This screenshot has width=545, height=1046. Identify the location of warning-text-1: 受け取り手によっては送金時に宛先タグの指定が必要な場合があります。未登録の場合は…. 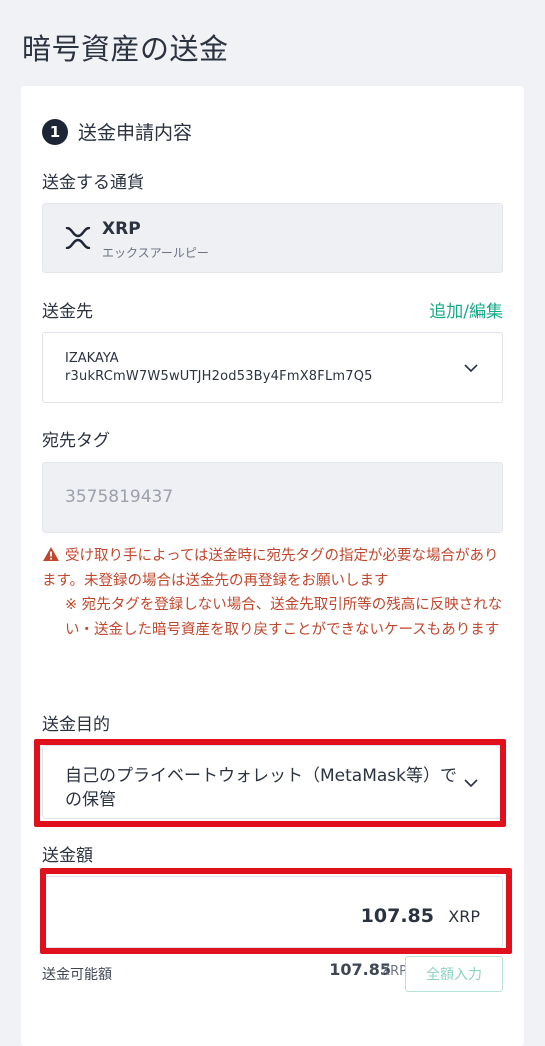
(270, 568).